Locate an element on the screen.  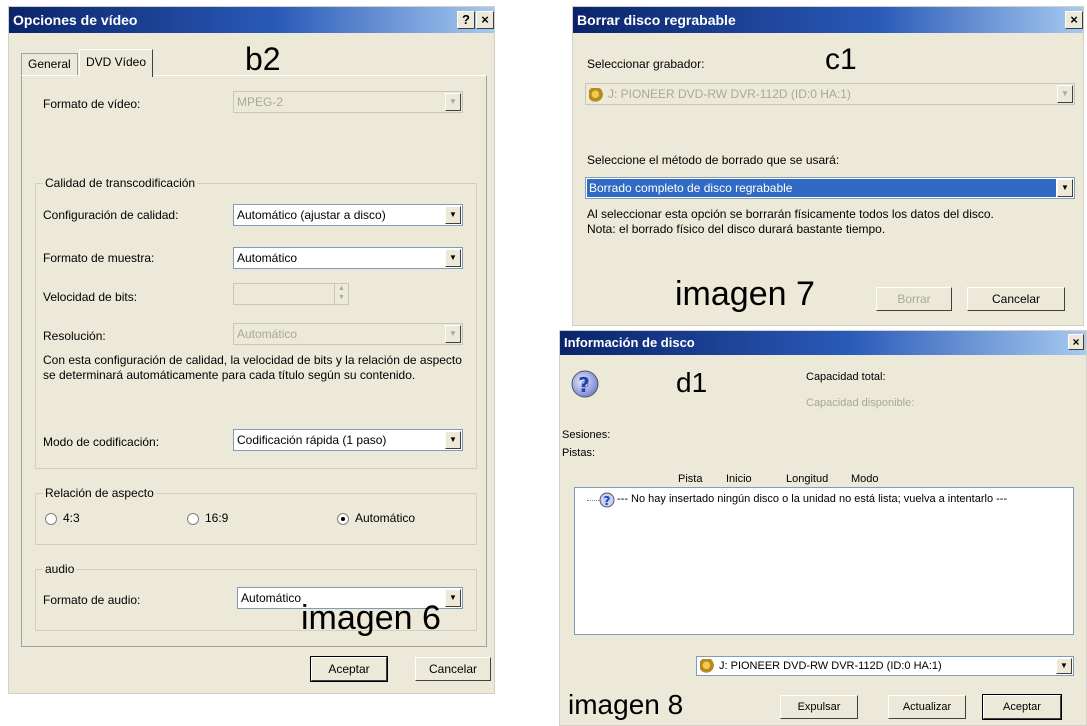
aspect-label-16-9: 16:9 is located at coordinates (217, 518).